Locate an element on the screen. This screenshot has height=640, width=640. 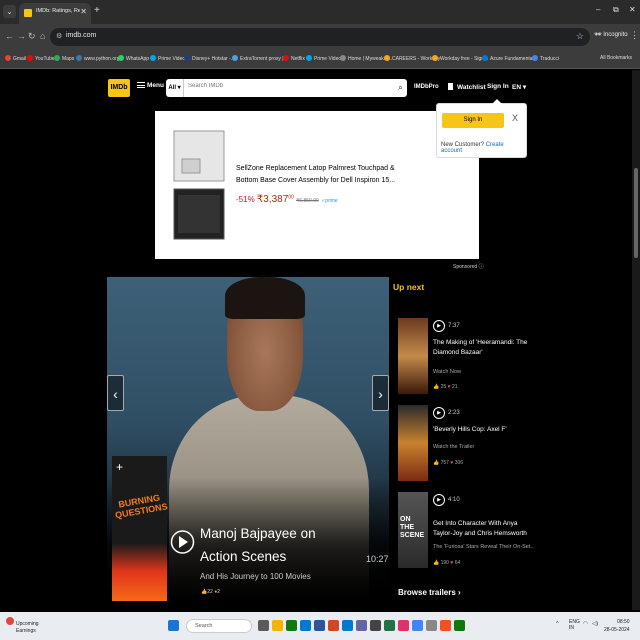
up-next-thumbnail: ON THE SCENE is located at coordinates (413, 530).